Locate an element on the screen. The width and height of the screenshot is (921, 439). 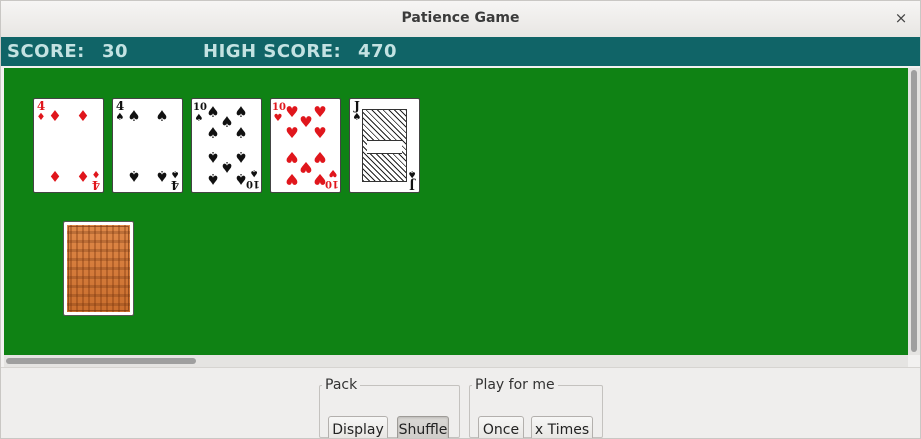
high-score-label: HIGH SCORE: is located at coordinates (272, 51).